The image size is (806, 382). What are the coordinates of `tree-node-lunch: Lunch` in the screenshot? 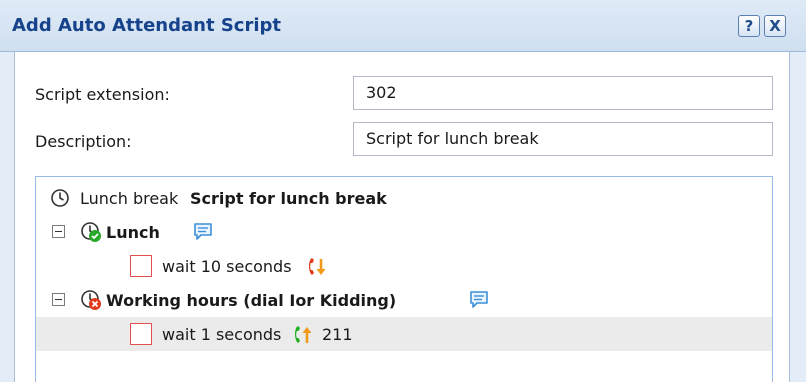 It's located at (404, 232).